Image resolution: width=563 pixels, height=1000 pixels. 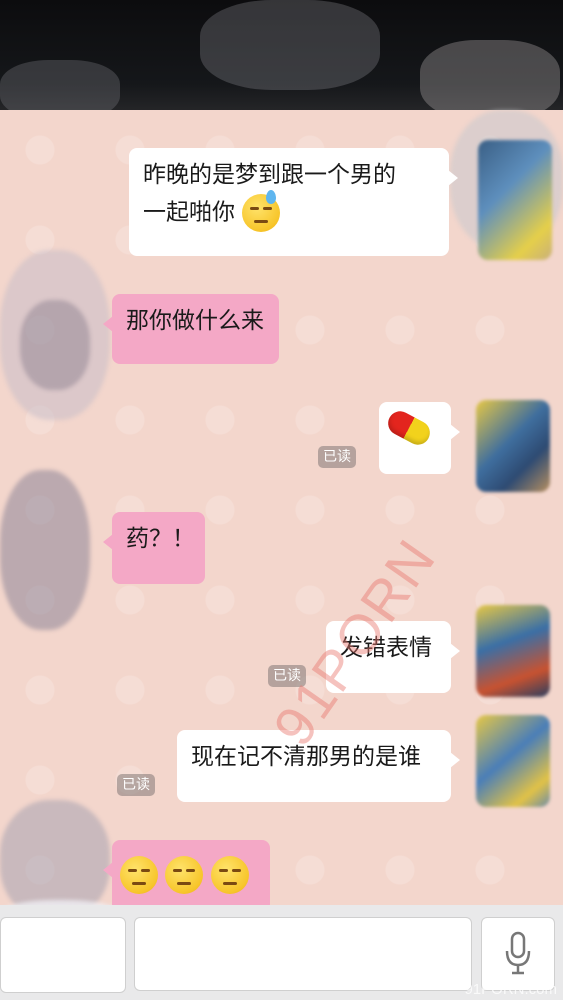 I want to click on microphone-icon, so click(x=518, y=953).